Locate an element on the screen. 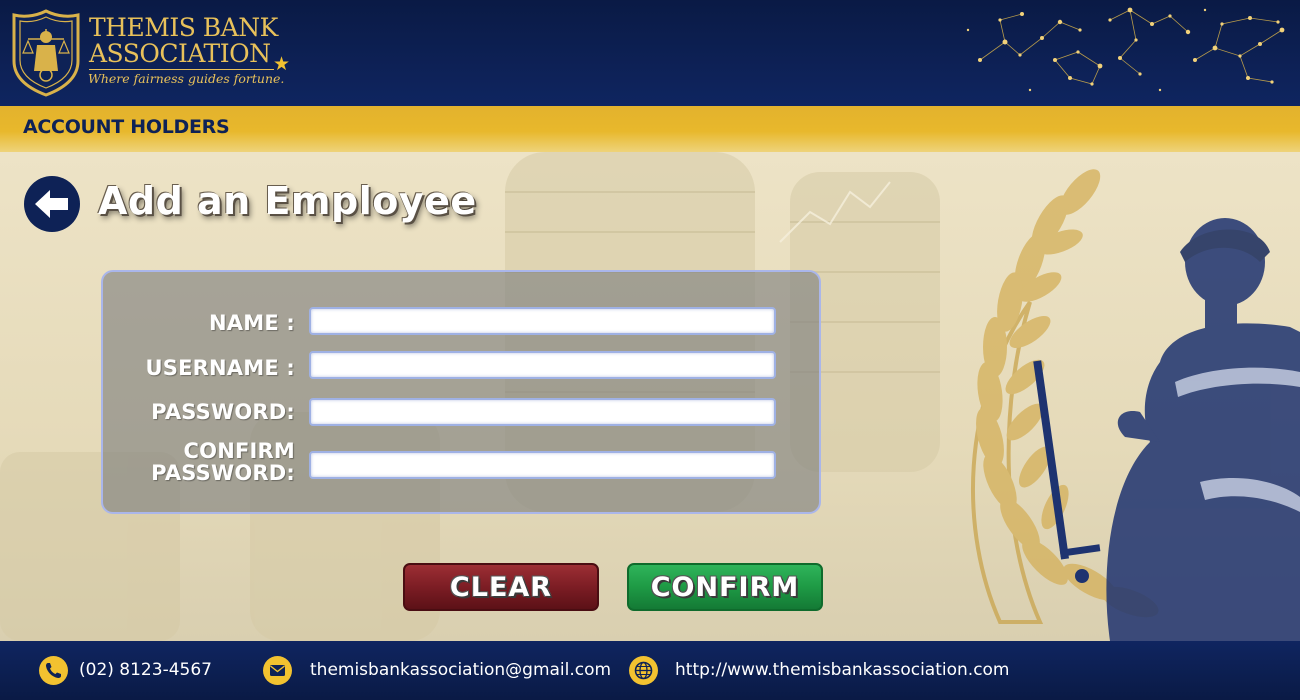  lady-justice-badge-icon is located at coordinates (46, 53).